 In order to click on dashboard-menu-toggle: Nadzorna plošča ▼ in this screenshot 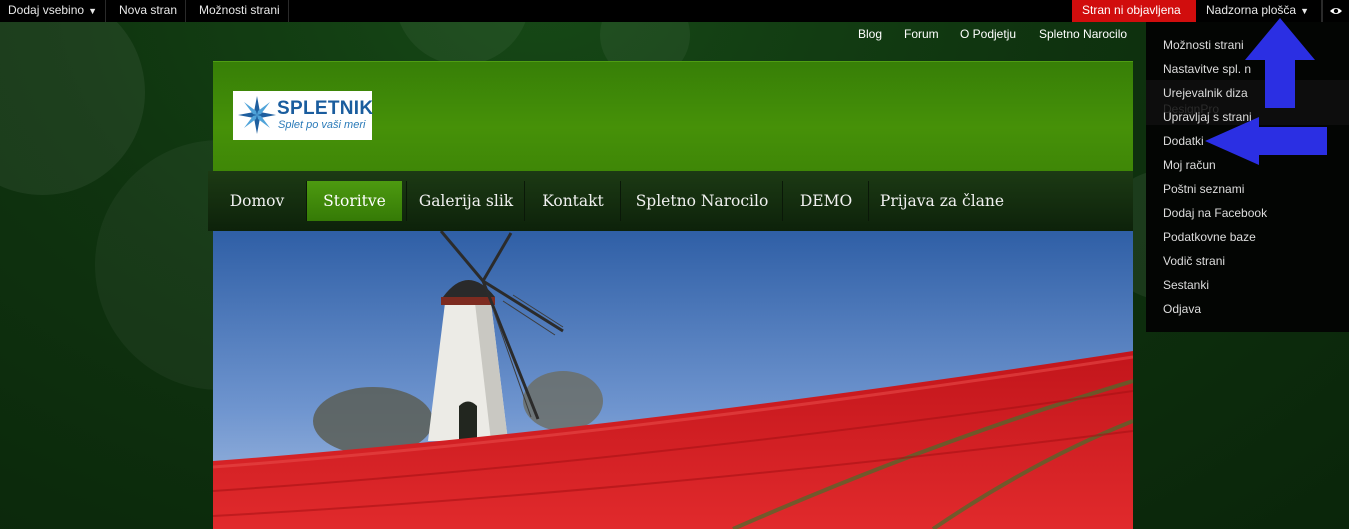, I will do `click(1260, 11)`.